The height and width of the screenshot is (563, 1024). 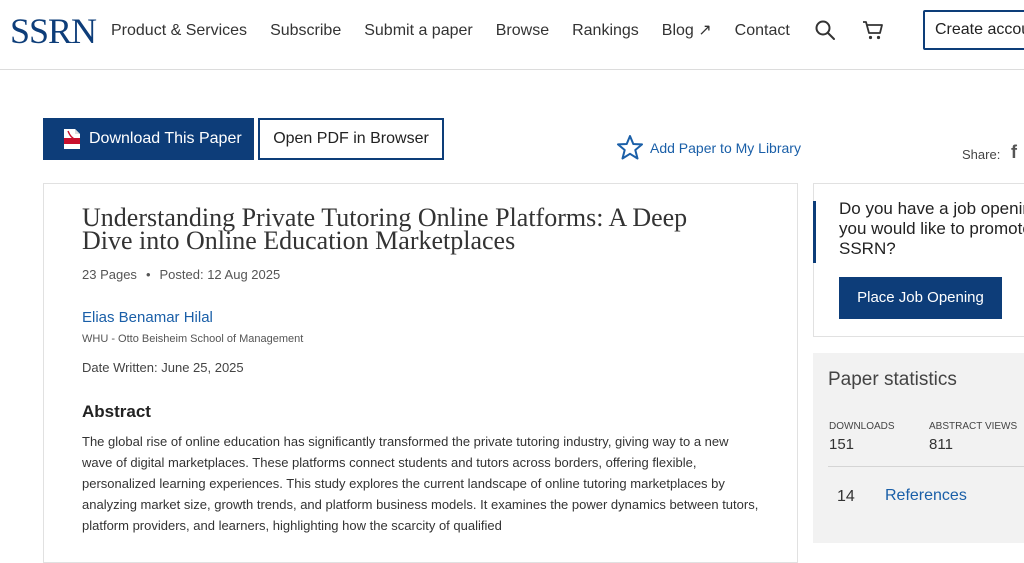 I want to click on ssrn-logo: SSRN, so click(x=53, y=31).